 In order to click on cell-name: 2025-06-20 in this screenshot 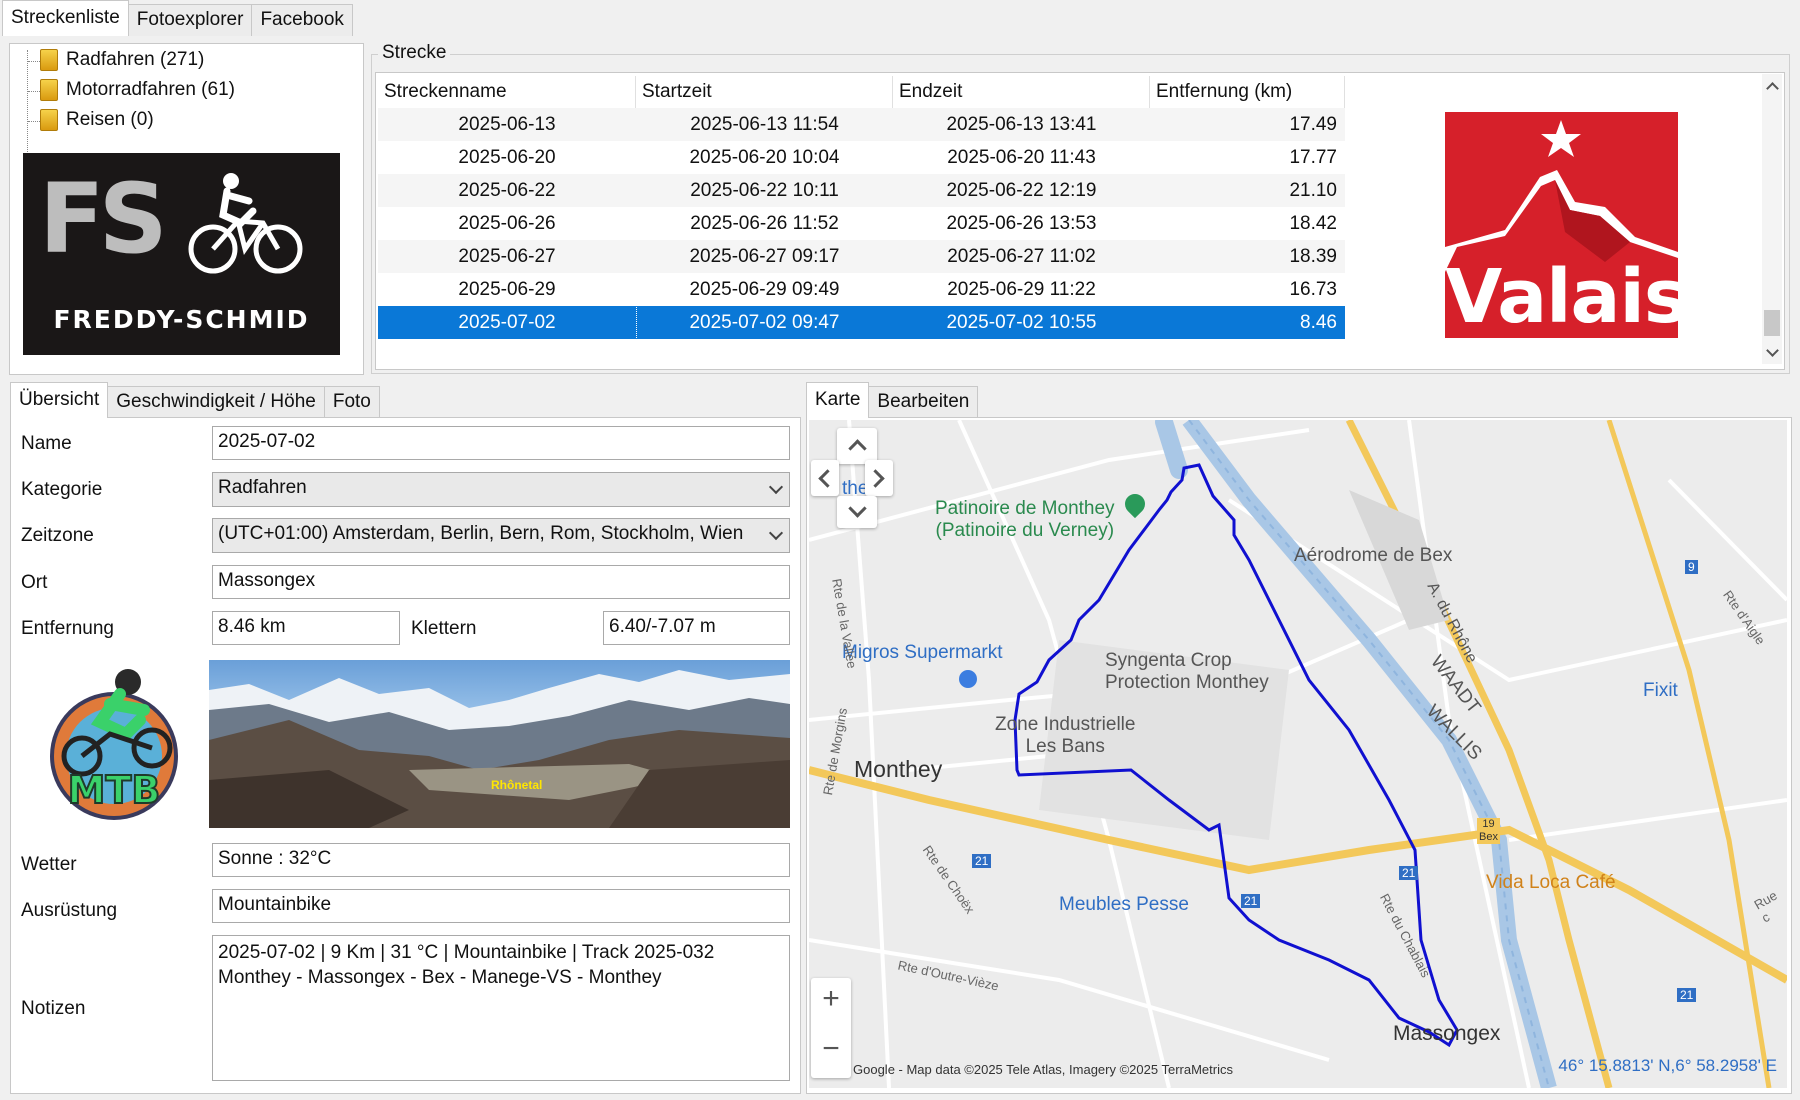, I will do `click(507, 157)`.